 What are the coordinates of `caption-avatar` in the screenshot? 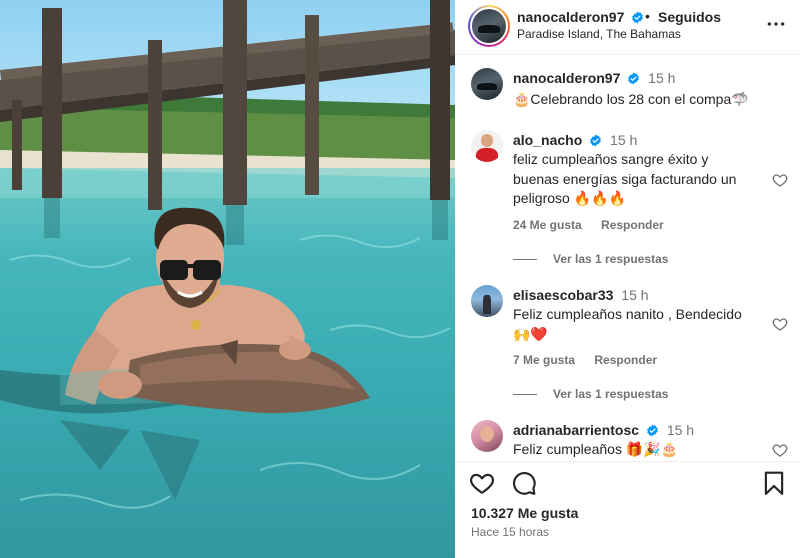 It's located at (487, 84).